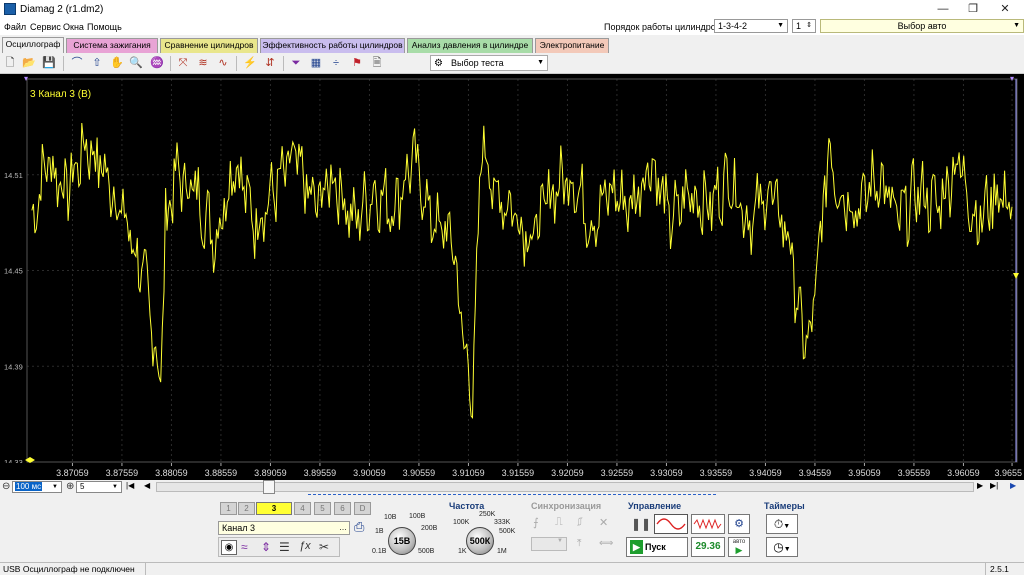 This screenshot has width=1024, height=575. I want to click on sync-center-icon: ⟺, so click(606, 543).